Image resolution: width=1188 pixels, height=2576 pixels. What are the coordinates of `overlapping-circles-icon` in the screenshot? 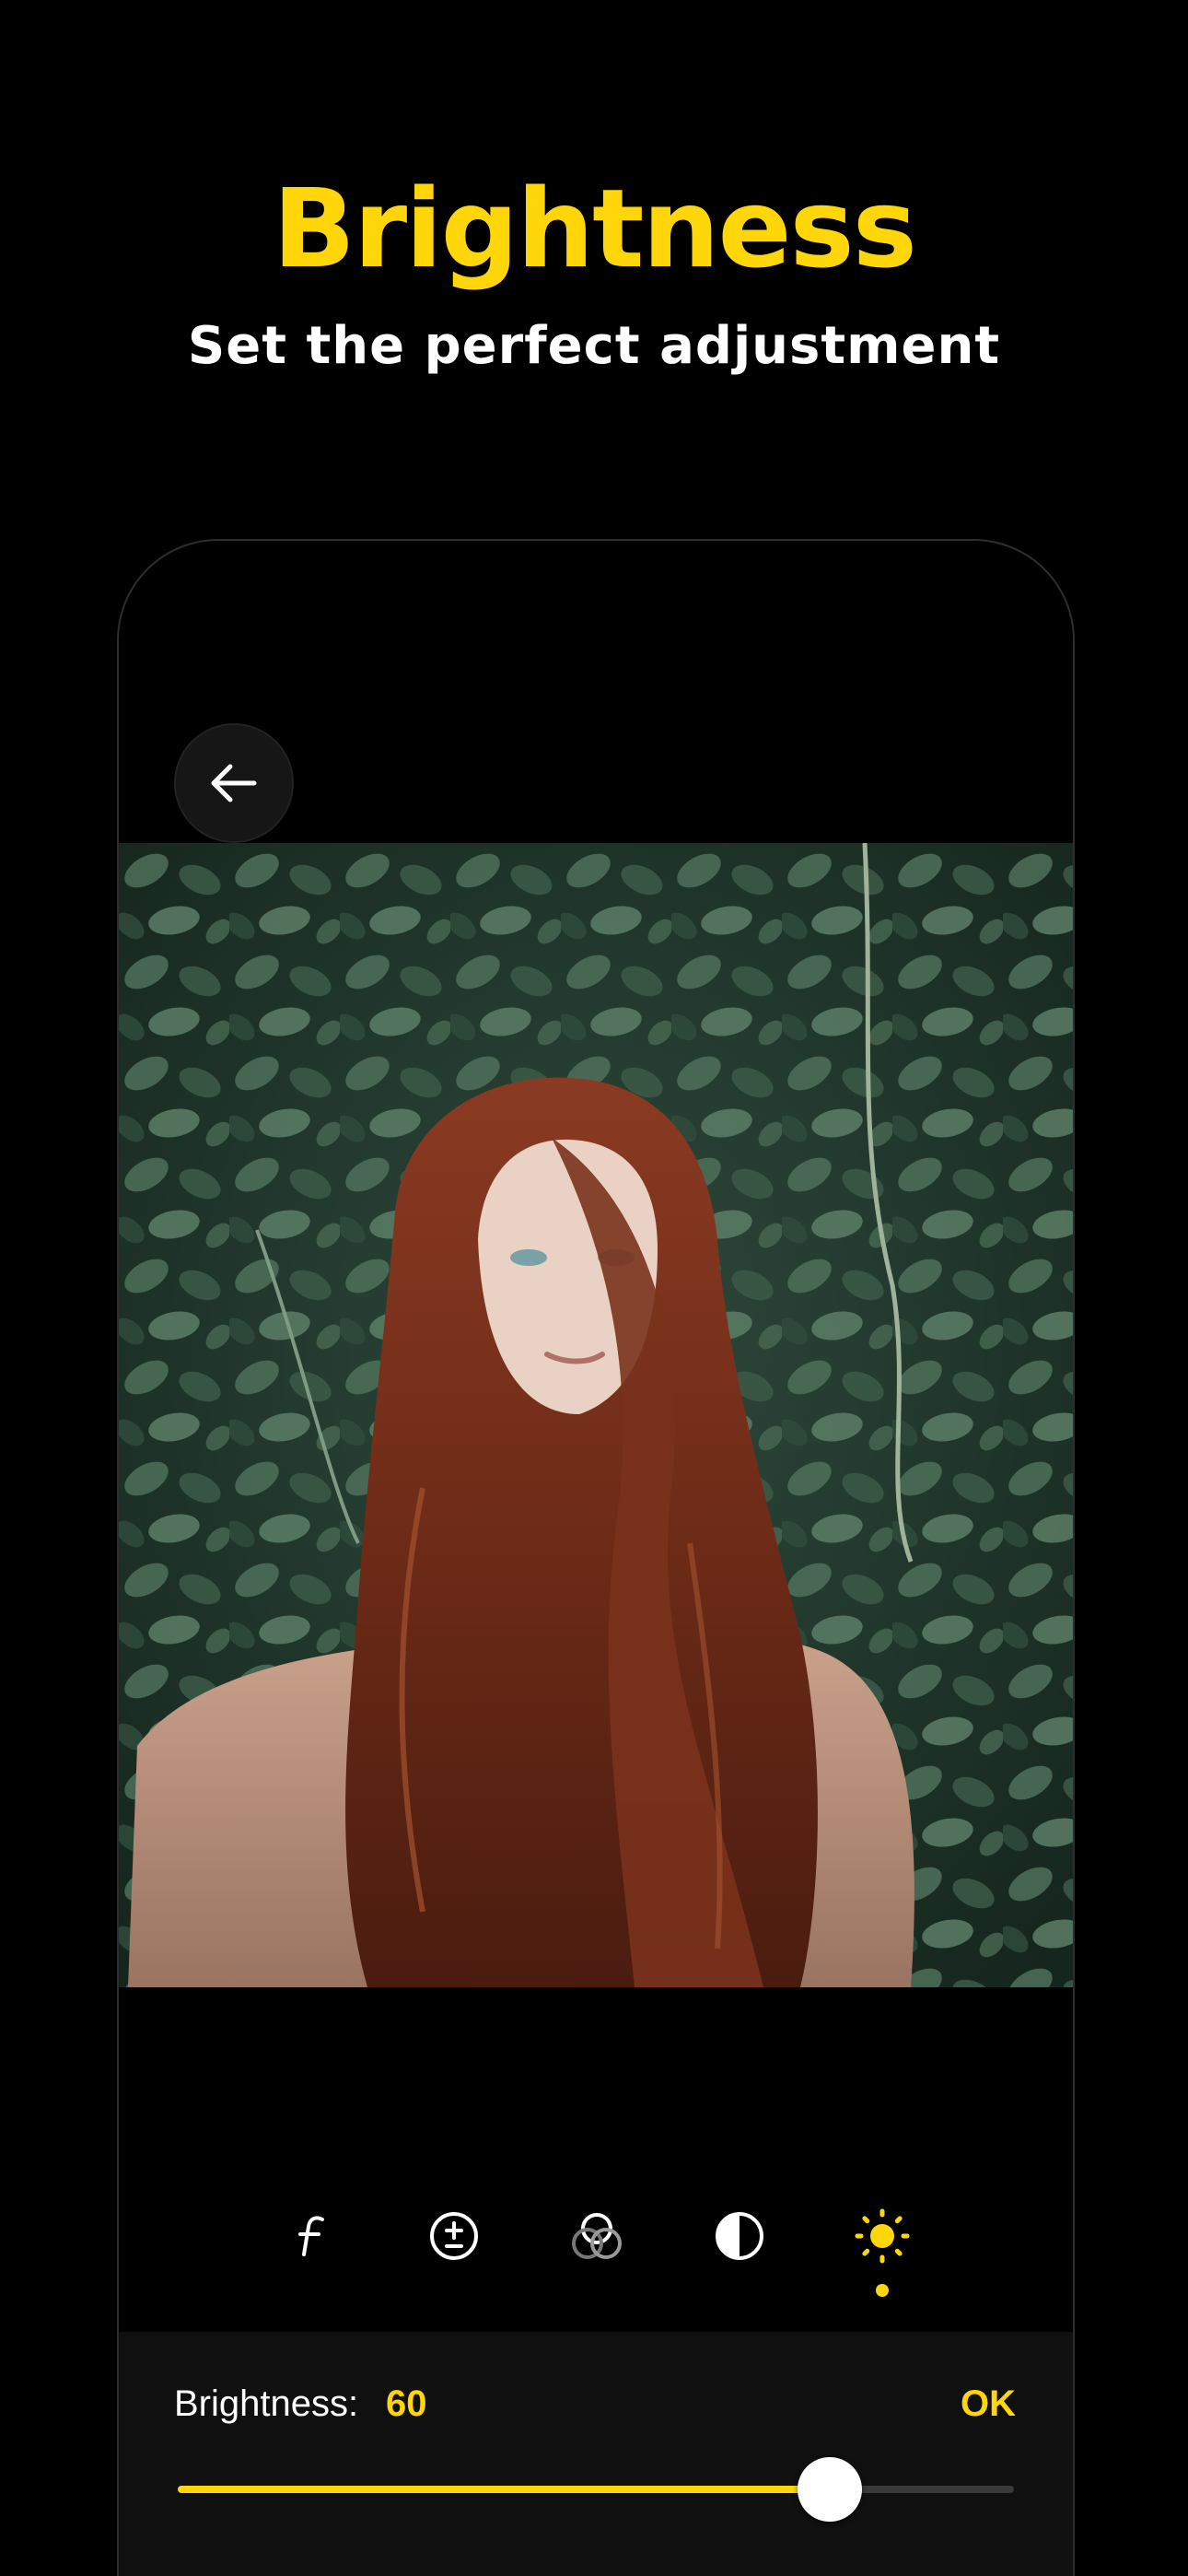 It's located at (597, 2236).